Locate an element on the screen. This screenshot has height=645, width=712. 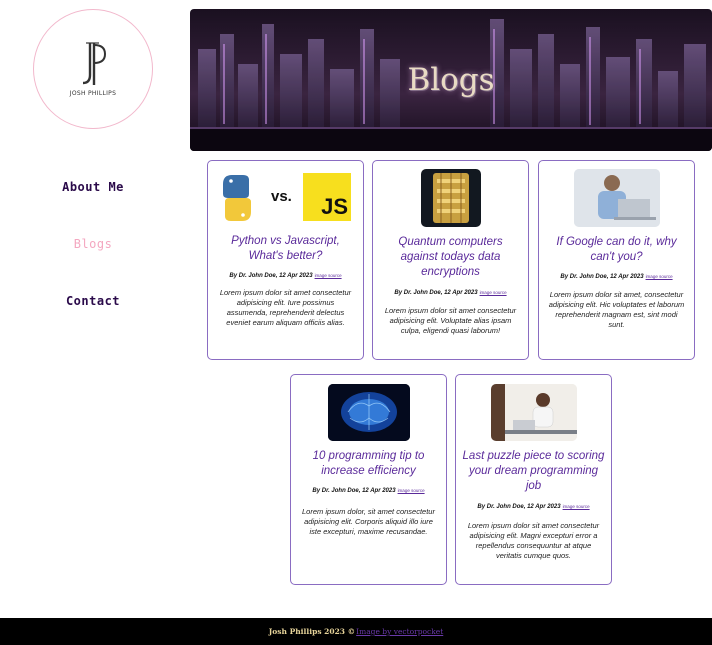
man-at-laptop-image is located at coordinates (617, 198).